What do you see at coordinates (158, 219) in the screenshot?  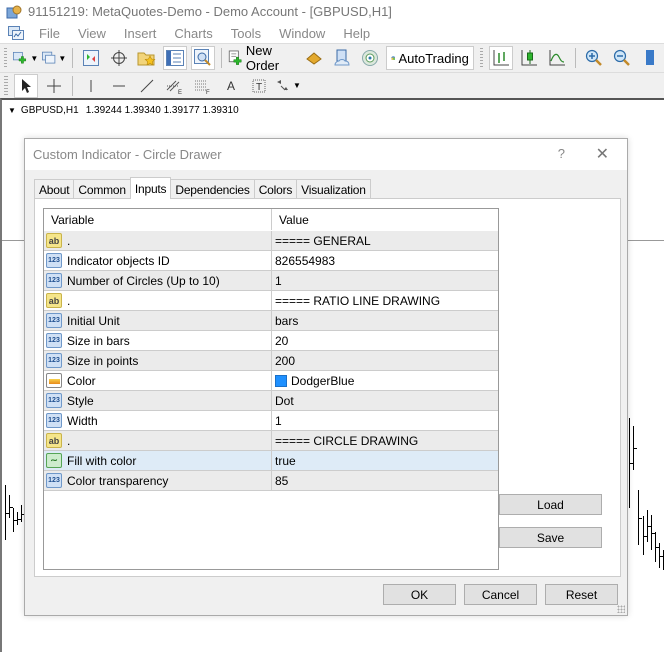 I see `column-header-variable: Variable` at bounding box center [158, 219].